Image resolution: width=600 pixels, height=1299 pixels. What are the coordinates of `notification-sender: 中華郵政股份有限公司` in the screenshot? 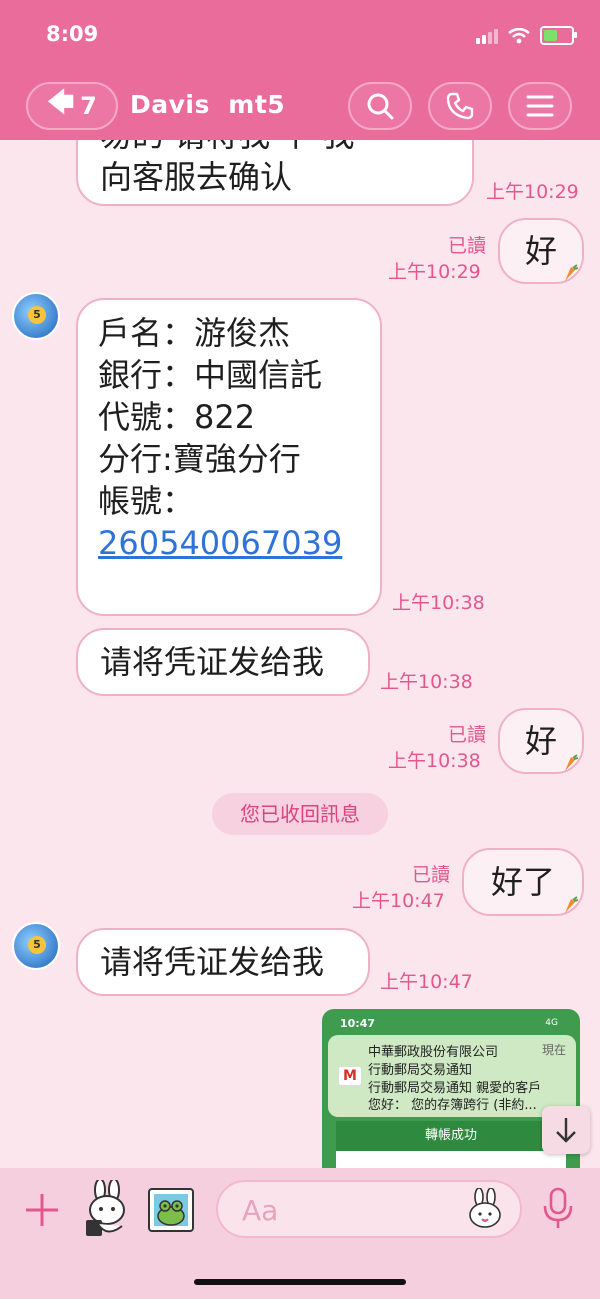 It's located at (433, 1052).